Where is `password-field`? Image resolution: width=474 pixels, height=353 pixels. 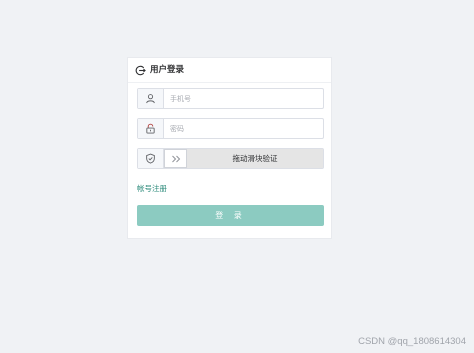
password-field is located at coordinates (230, 128).